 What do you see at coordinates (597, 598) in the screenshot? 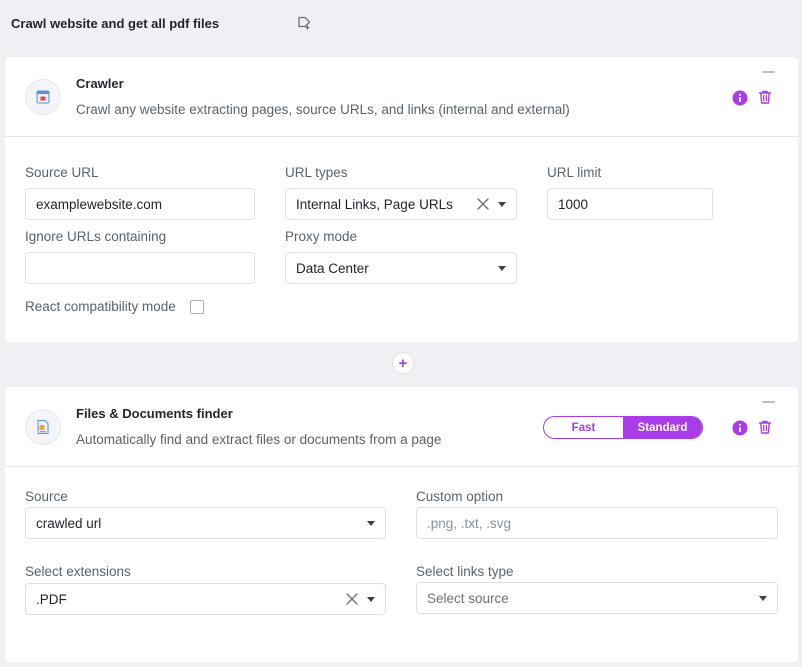
I see `links-type-select: Select source` at bounding box center [597, 598].